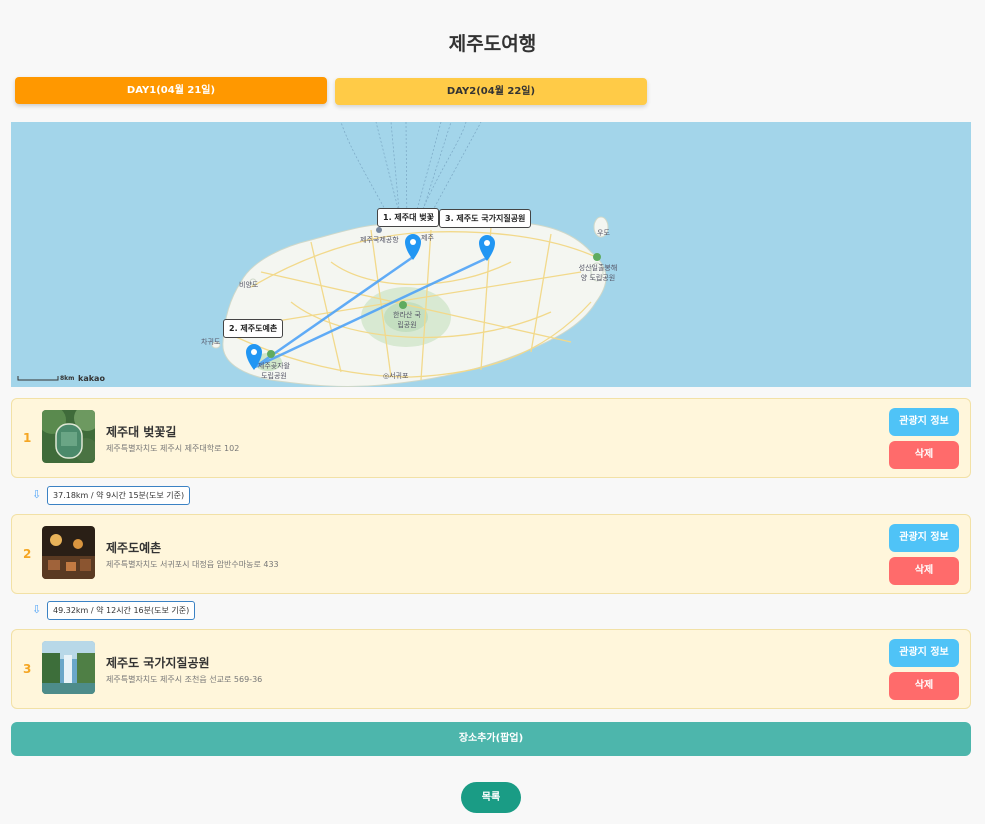 Image resolution: width=985 pixels, height=824 pixels. I want to click on map-label-airport: 제주국제공항, so click(379, 240).